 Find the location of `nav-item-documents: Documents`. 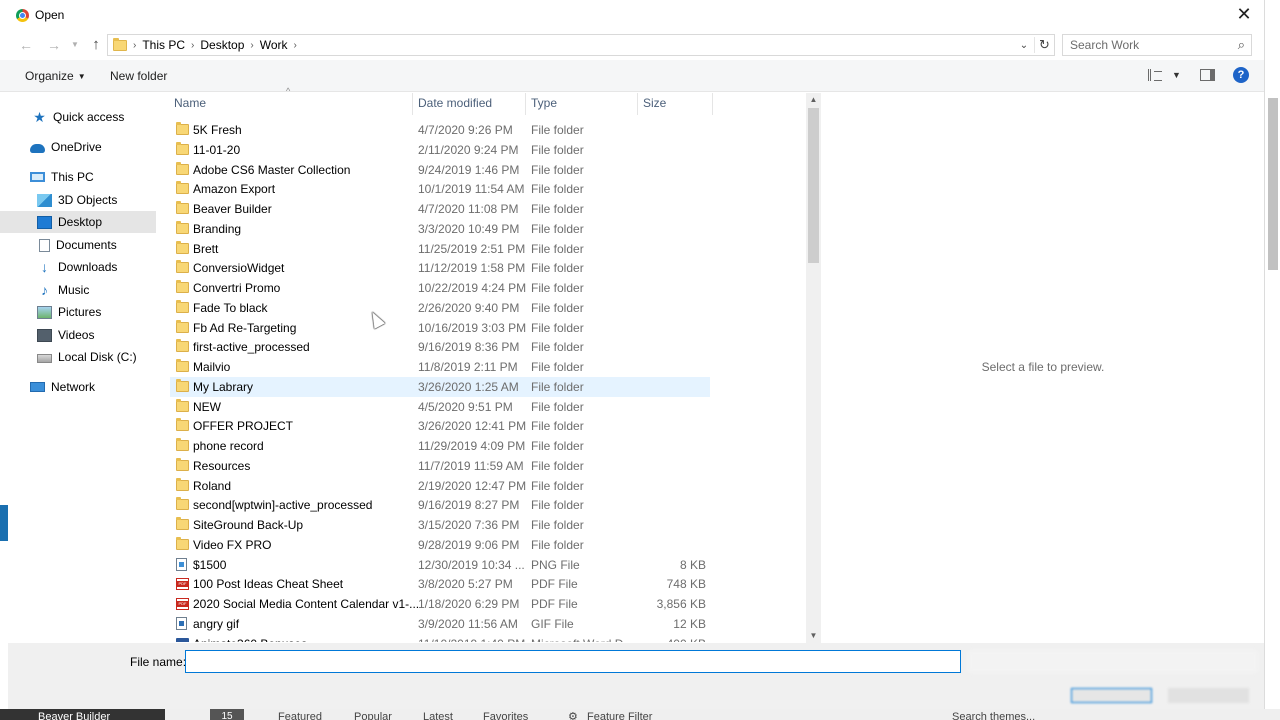

nav-item-documents: Documents is located at coordinates (78, 245).